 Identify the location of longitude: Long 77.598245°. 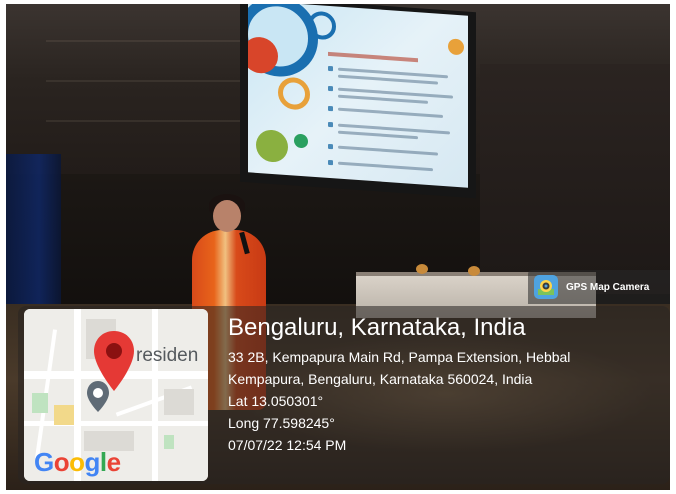
(281, 423).